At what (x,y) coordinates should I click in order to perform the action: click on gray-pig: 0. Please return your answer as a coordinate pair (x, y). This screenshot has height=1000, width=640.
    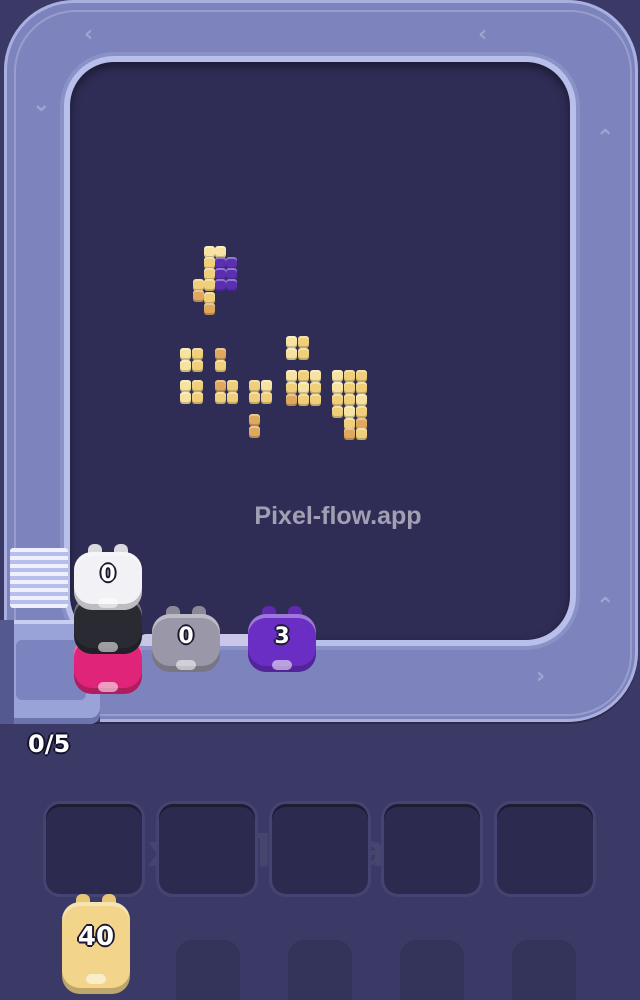
    Looking at the image, I should click on (186, 641).